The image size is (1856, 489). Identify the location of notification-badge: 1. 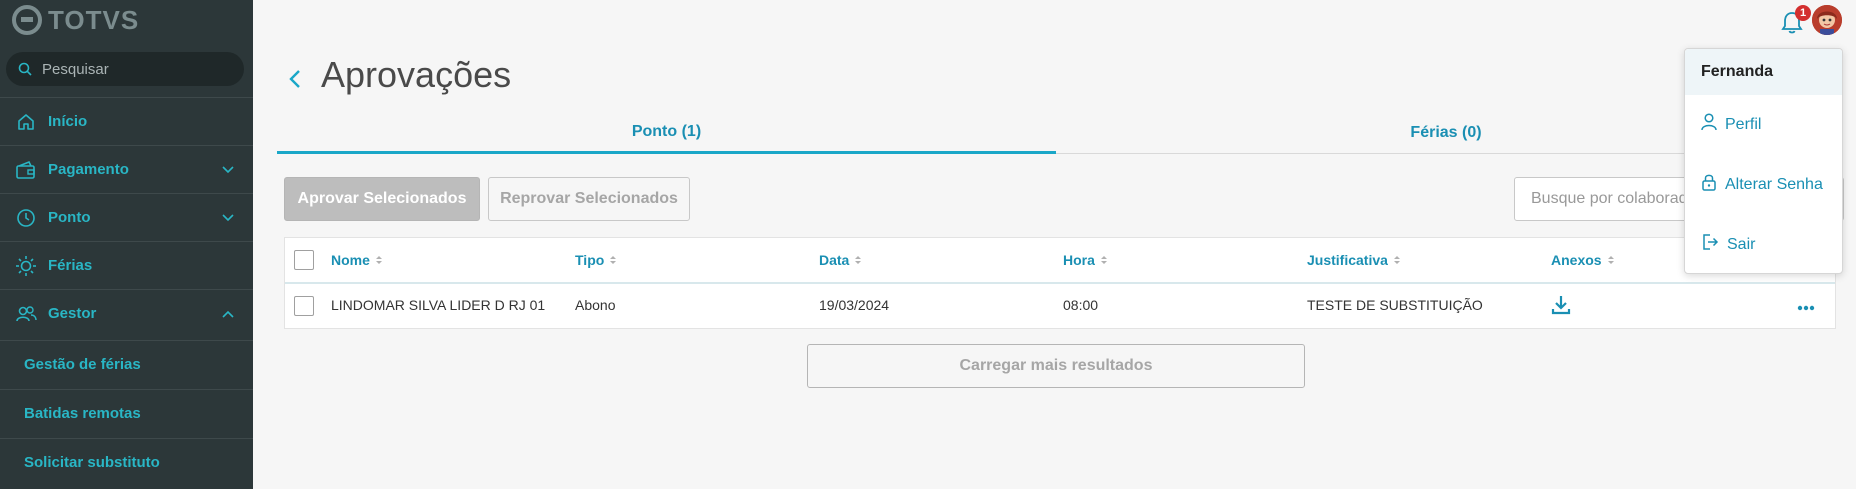
(1803, 13).